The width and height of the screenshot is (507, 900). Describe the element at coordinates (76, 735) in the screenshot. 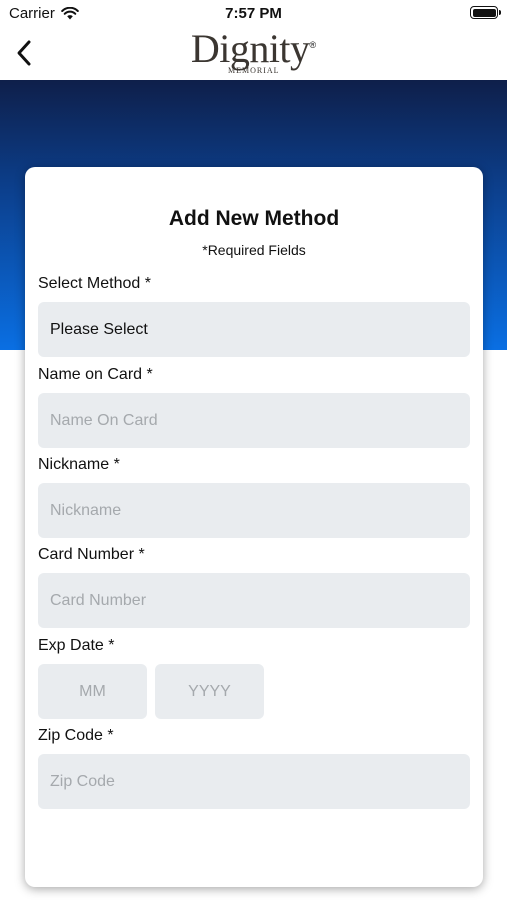

I see `zip-code-label: Zip Code *` at that location.